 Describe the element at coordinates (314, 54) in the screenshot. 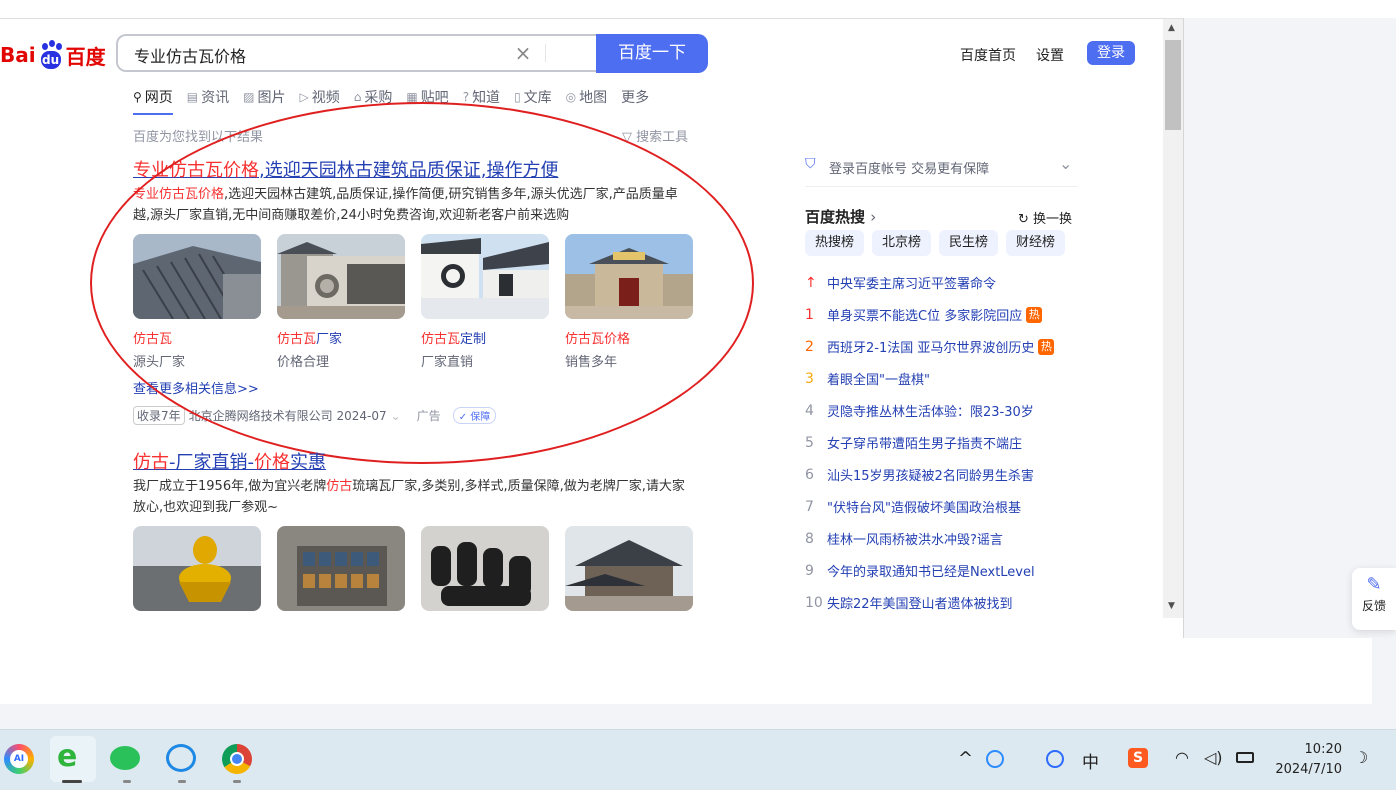

I see `search-input` at that location.